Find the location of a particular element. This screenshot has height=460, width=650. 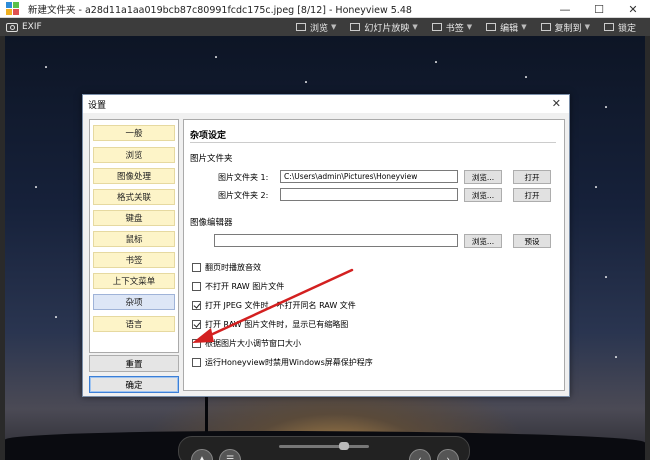

minimize-button: — is located at coordinates (565, 9).